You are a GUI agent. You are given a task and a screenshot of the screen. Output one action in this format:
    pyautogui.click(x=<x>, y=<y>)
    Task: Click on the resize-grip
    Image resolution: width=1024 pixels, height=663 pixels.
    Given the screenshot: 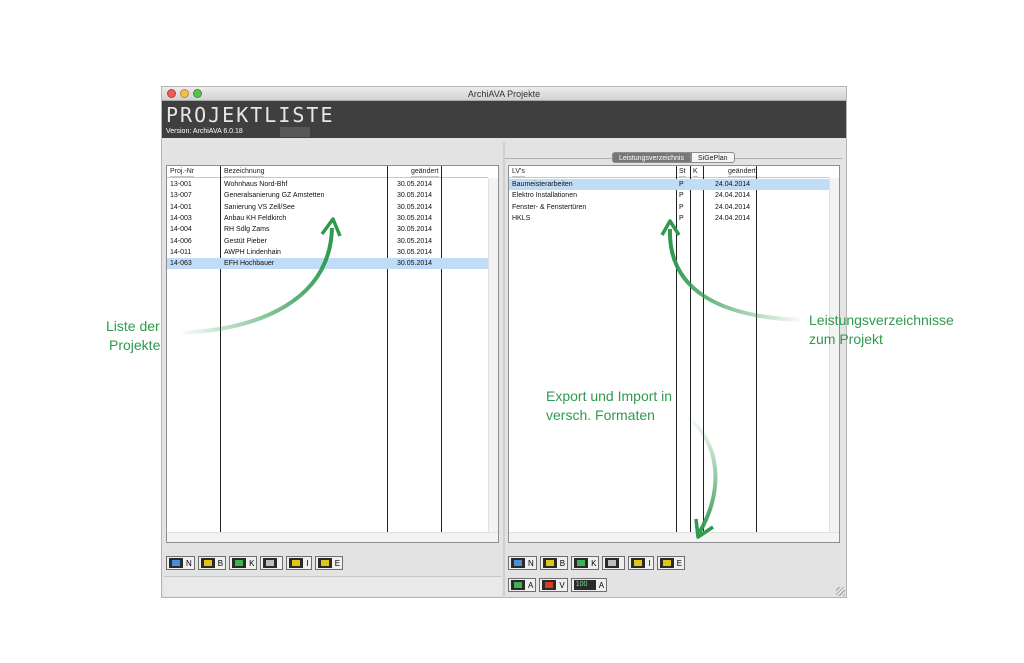 What is the action you would take?
    pyautogui.click(x=840, y=591)
    